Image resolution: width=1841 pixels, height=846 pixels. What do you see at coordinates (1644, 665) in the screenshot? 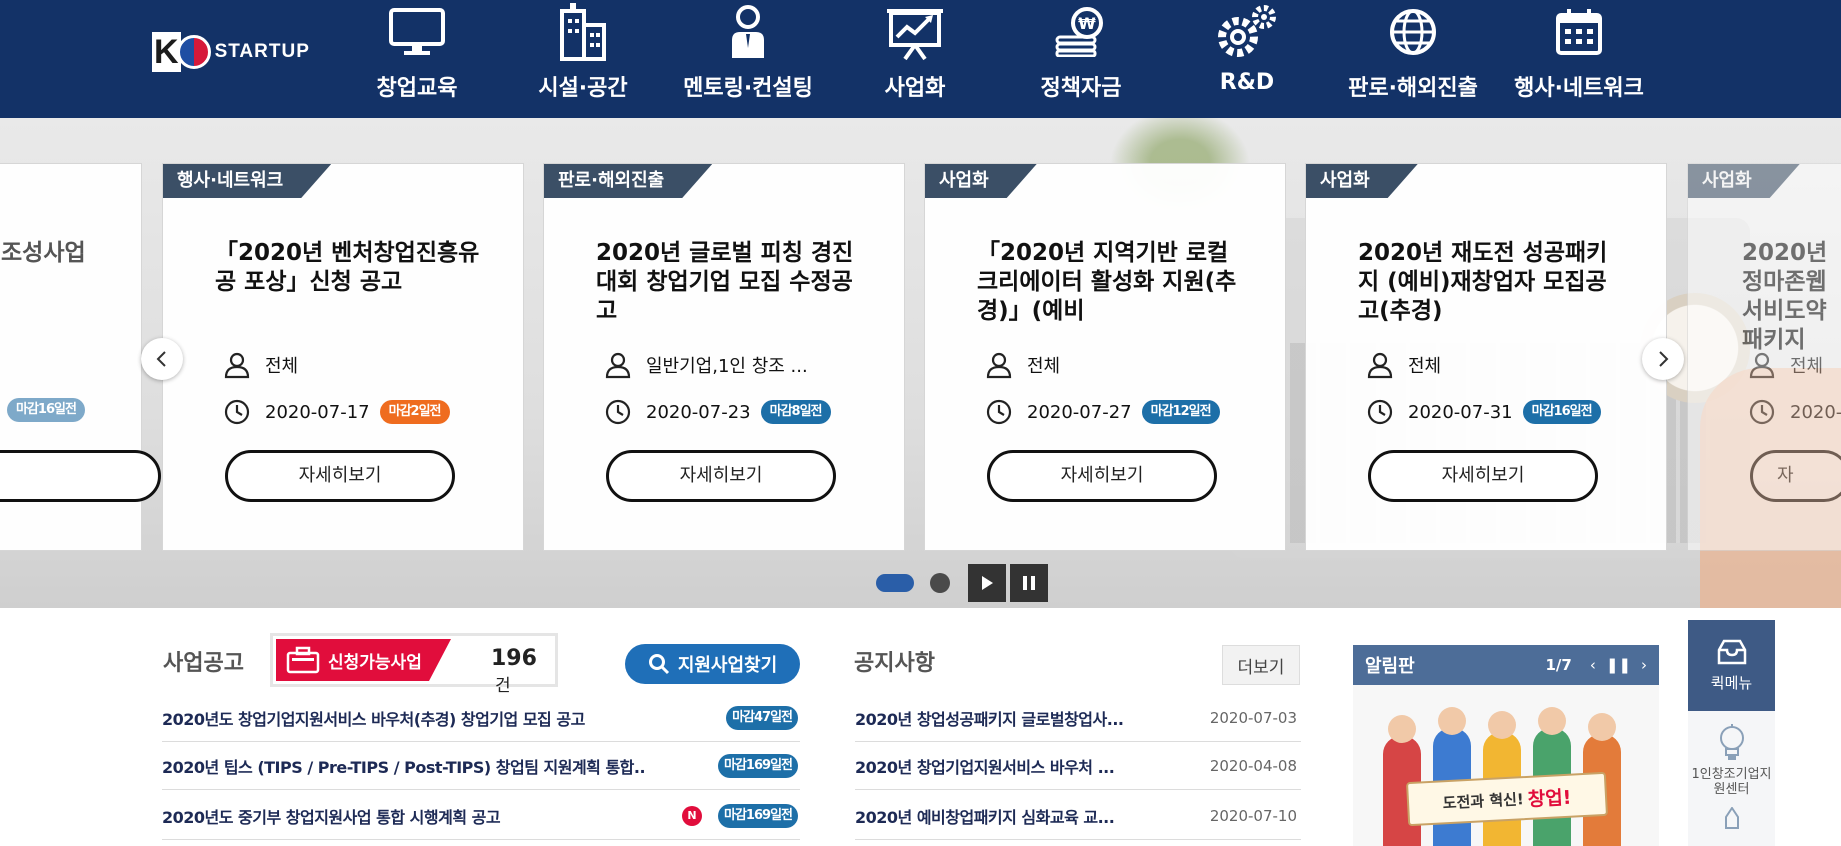
I see `bulletin-next-button: ›` at bounding box center [1644, 665].